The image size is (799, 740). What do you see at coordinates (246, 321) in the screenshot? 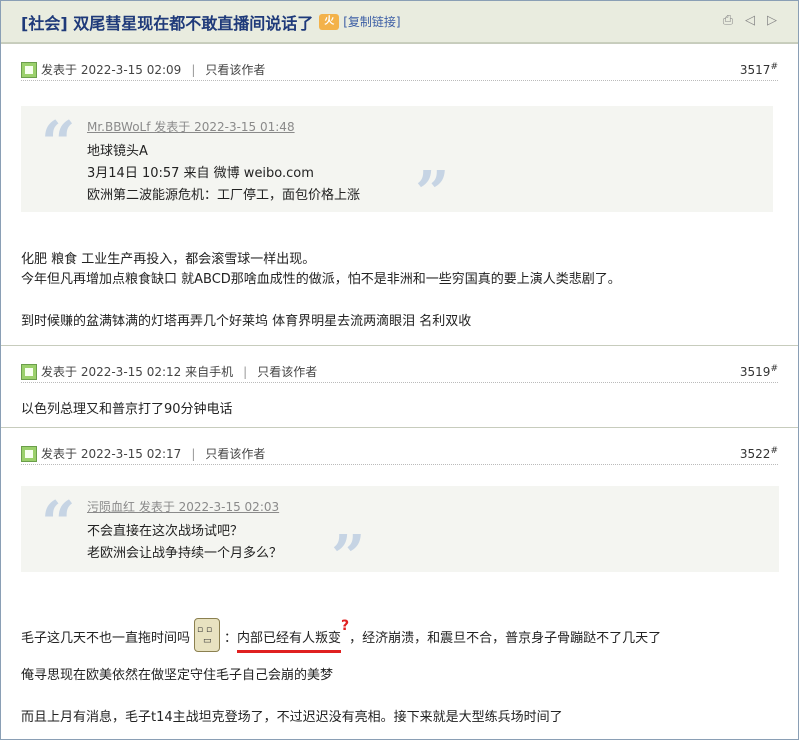
I see `post-text: 到时候赚的盆满钵满的灯塔再弄几个好莱坞 体育界明星去流两滴眼泪 名利双收` at bounding box center [246, 321].